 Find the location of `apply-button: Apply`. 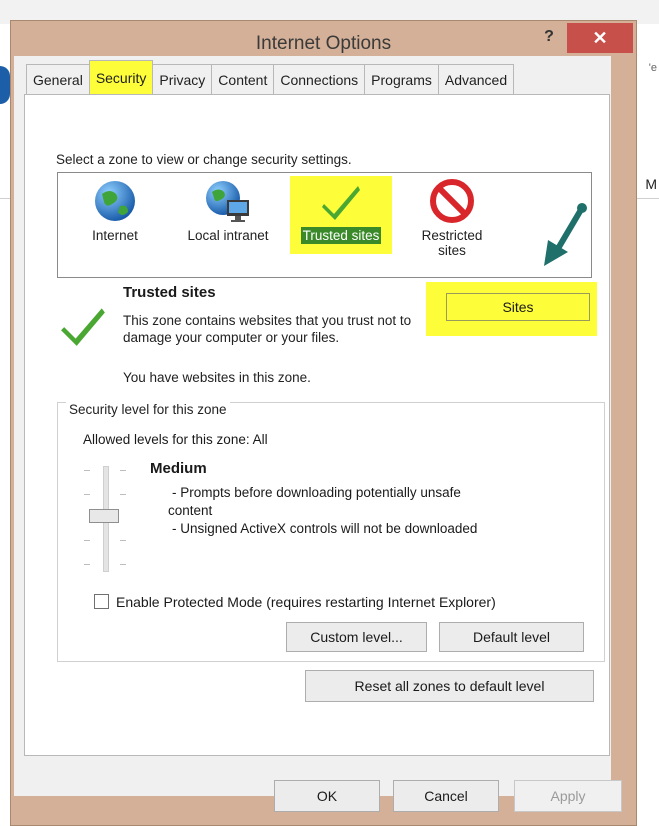

apply-button: Apply is located at coordinates (568, 796).